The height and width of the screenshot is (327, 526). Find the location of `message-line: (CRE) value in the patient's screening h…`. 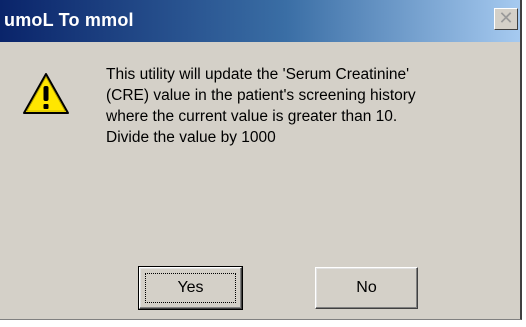

message-line: (CRE) value in the patient's screening h… is located at coordinates (261, 95).